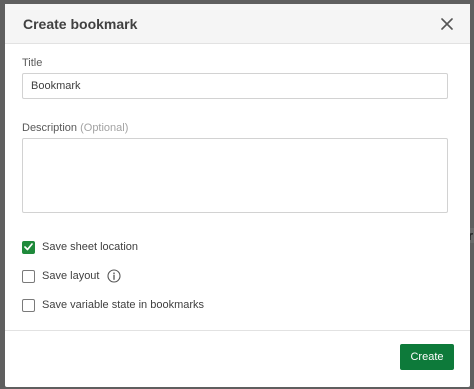  I want to click on close-icon, so click(447, 24).